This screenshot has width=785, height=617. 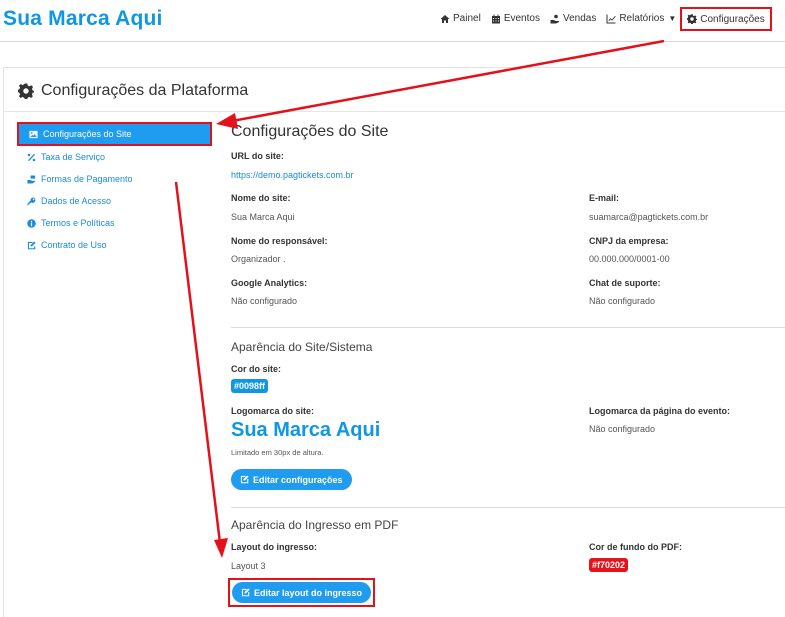 What do you see at coordinates (445, 18) in the screenshot?
I see `home-icon` at bounding box center [445, 18].